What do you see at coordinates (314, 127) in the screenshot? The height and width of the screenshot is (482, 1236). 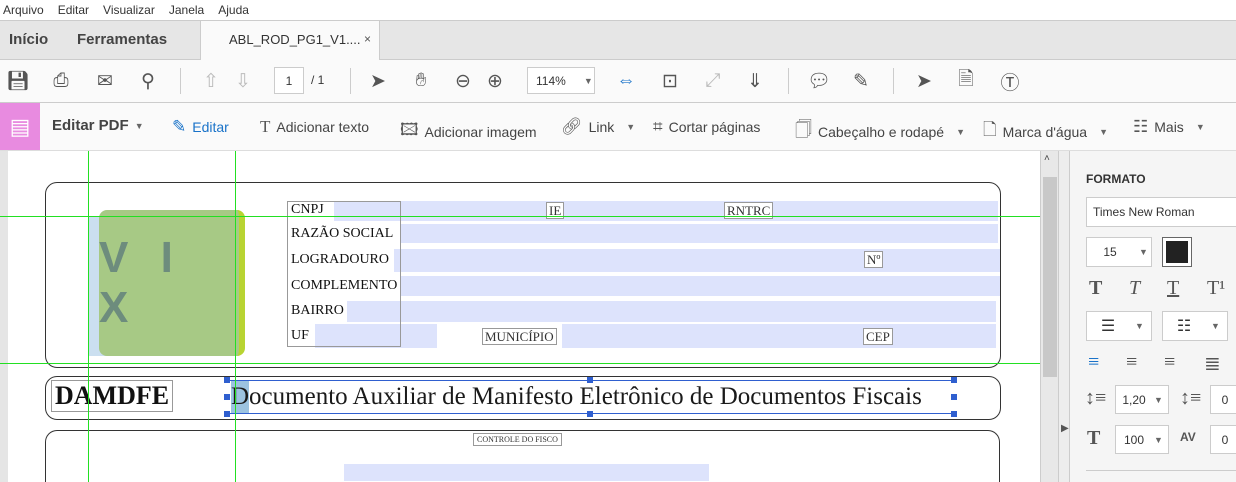 I see `add-text-button: T Adicionar texto` at bounding box center [314, 127].